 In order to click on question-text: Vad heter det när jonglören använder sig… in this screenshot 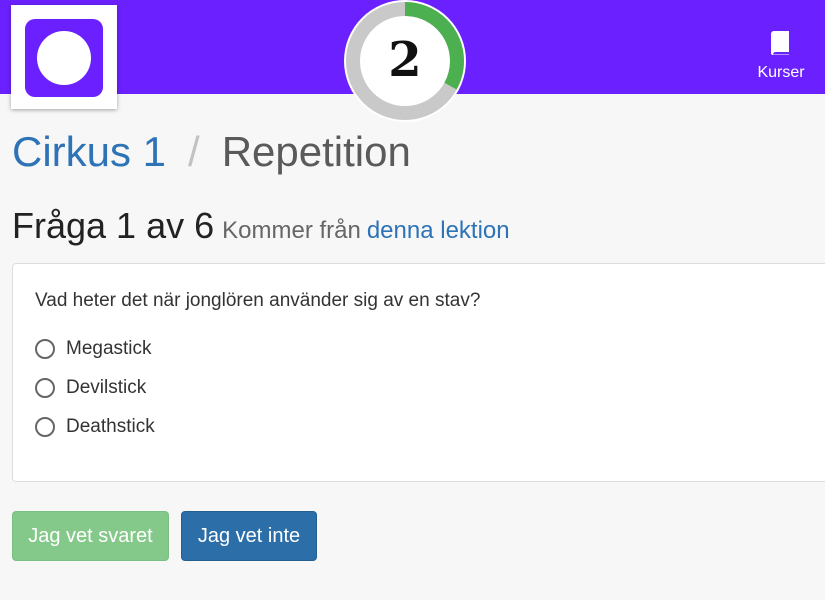, I will do `click(258, 300)`.